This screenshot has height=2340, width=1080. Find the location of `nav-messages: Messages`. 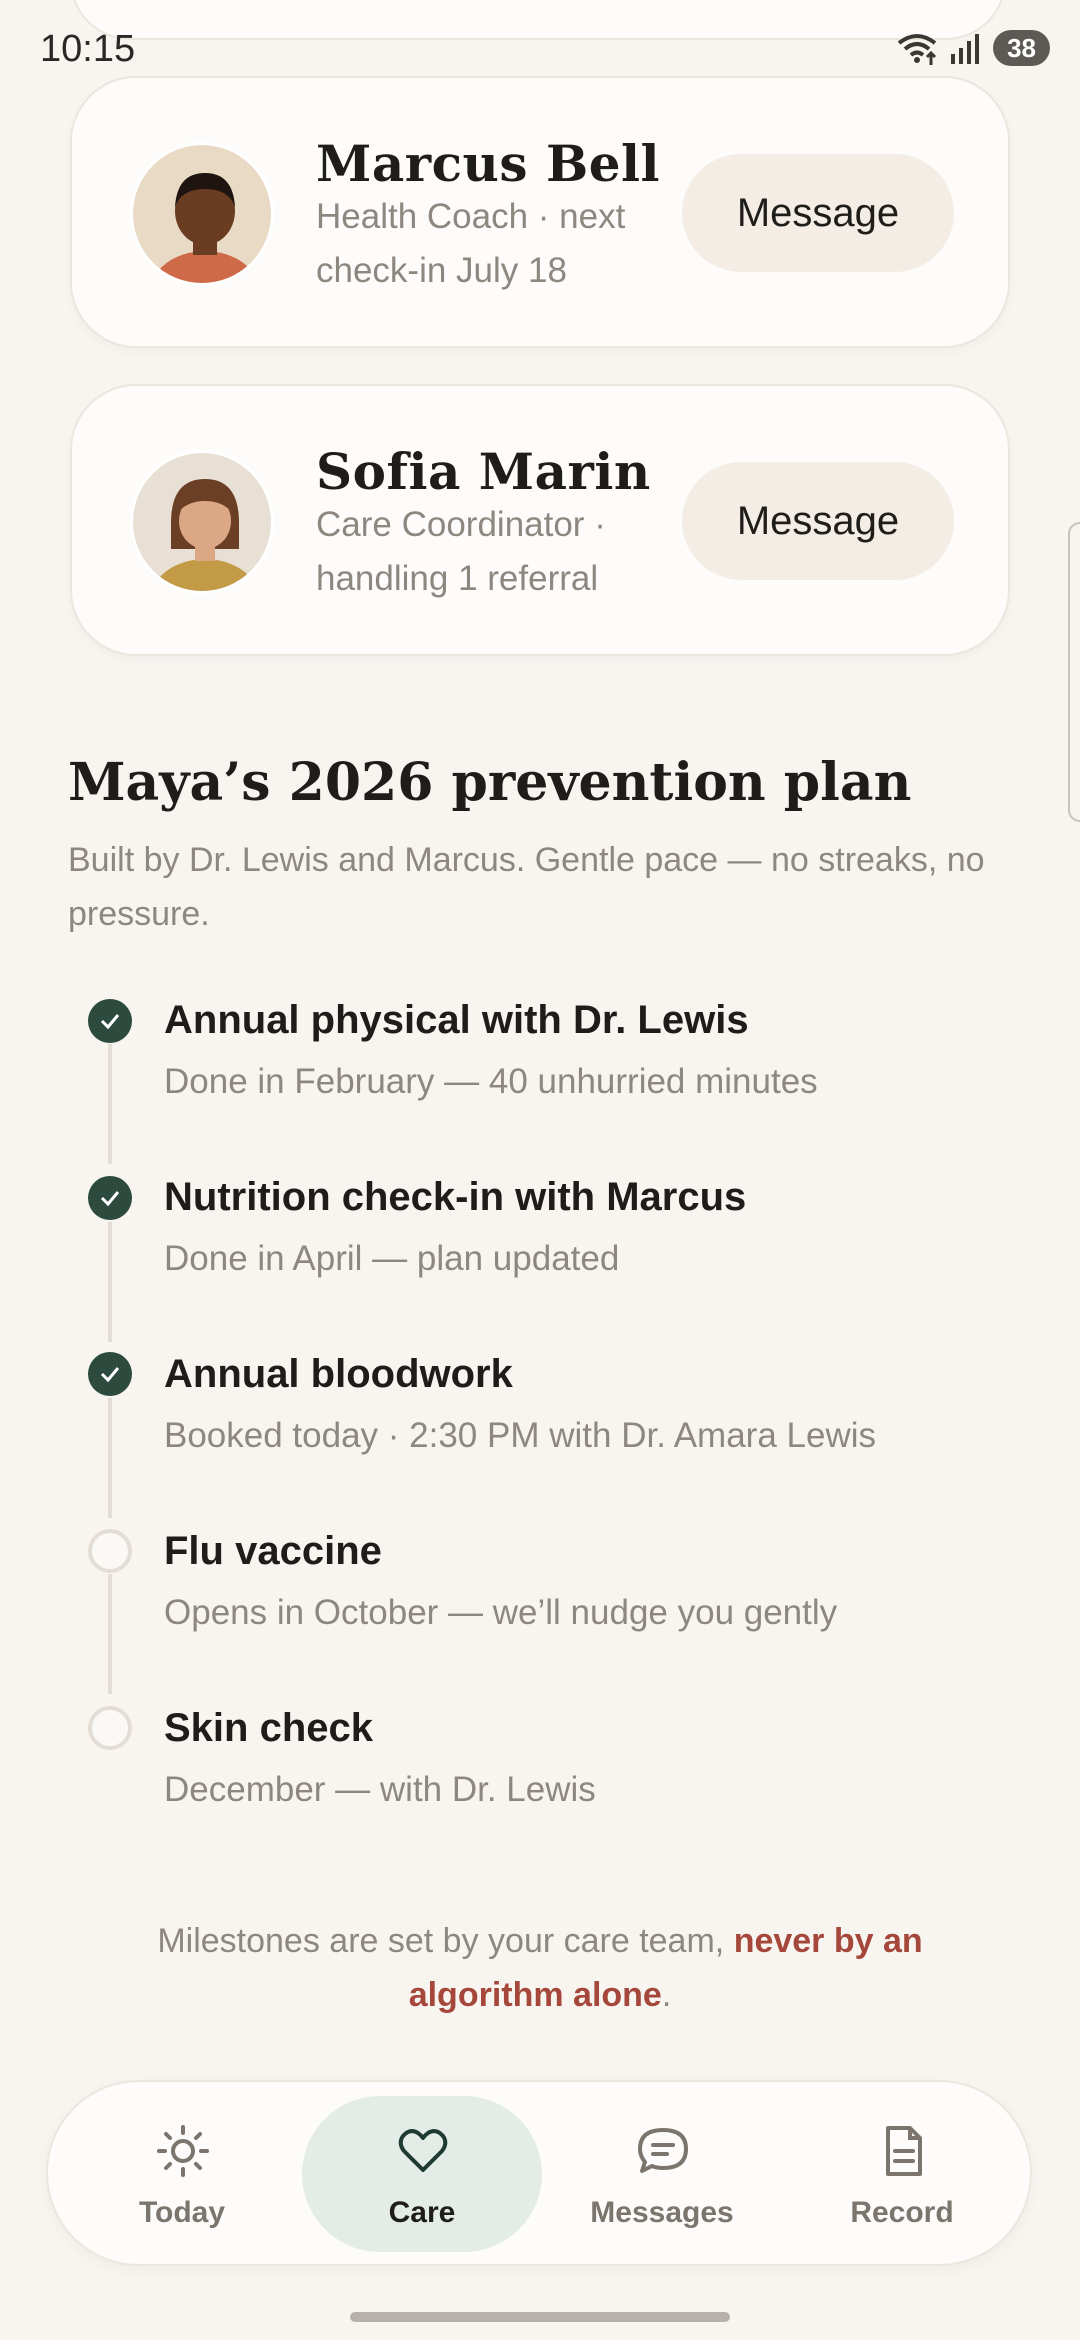

nav-messages: Messages is located at coordinates (662, 2174).